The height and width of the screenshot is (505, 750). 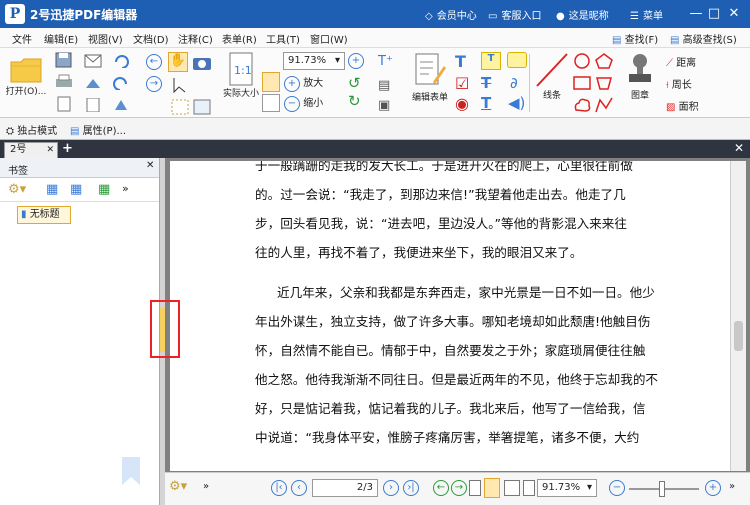 I want to click on cloud-icon, so click(x=582, y=105).